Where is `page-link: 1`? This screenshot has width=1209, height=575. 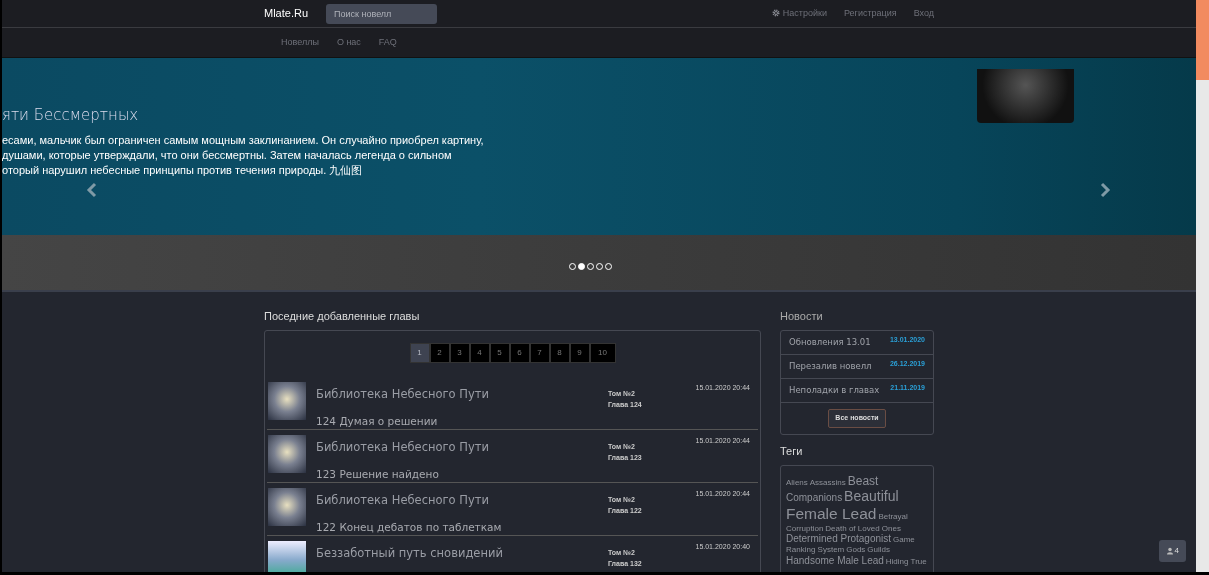
page-link: 1 is located at coordinates (419, 353).